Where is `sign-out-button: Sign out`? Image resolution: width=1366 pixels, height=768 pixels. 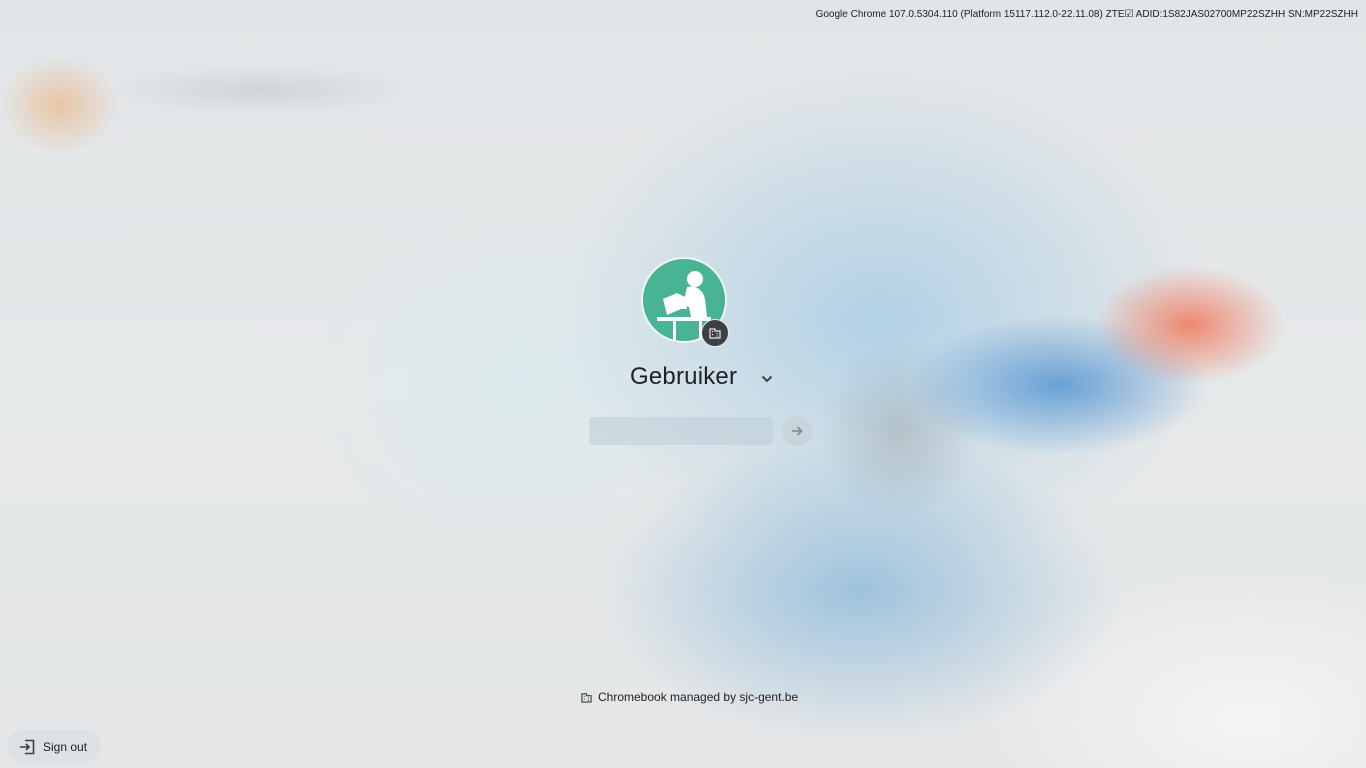 sign-out-button: Sign out is located at coordinates (54, 746).